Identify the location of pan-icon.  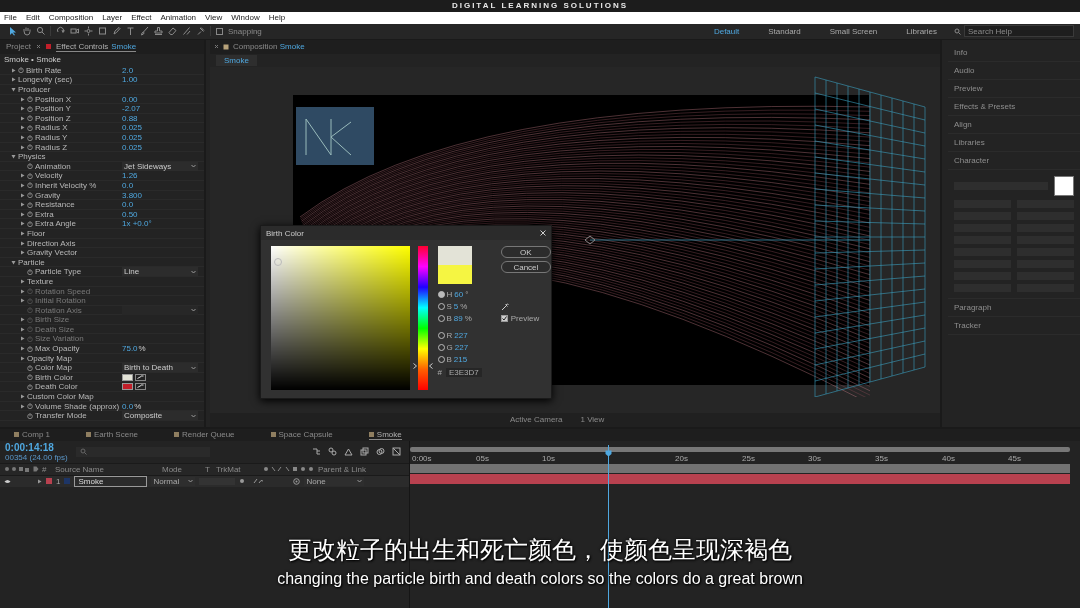
(88, 31).